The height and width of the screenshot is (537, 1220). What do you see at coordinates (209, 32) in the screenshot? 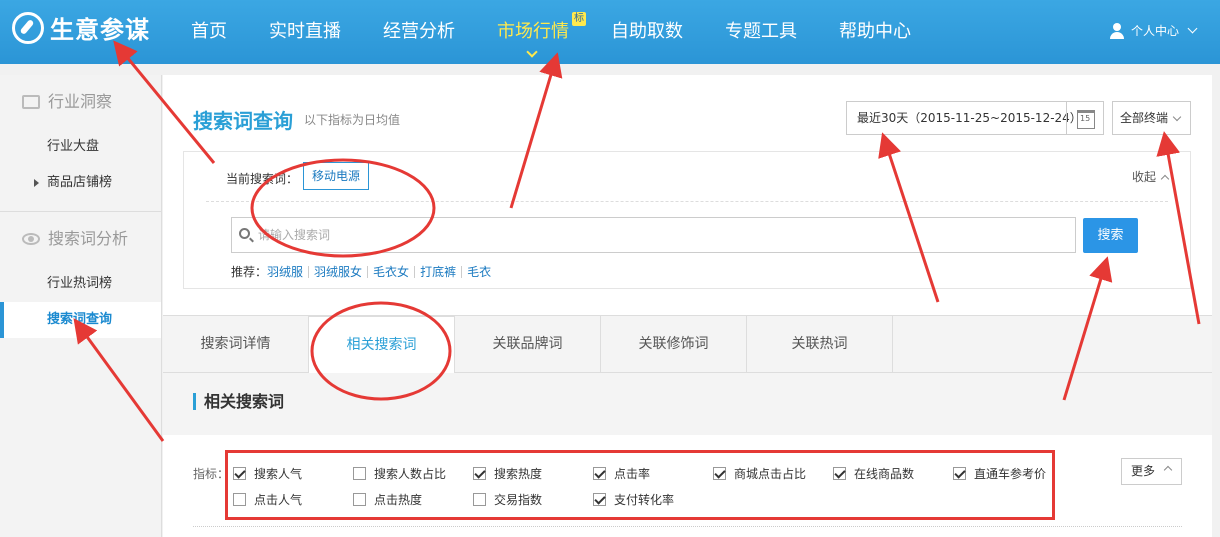
I see `nav-item-home: 首页` at bounding box center [209, 32].